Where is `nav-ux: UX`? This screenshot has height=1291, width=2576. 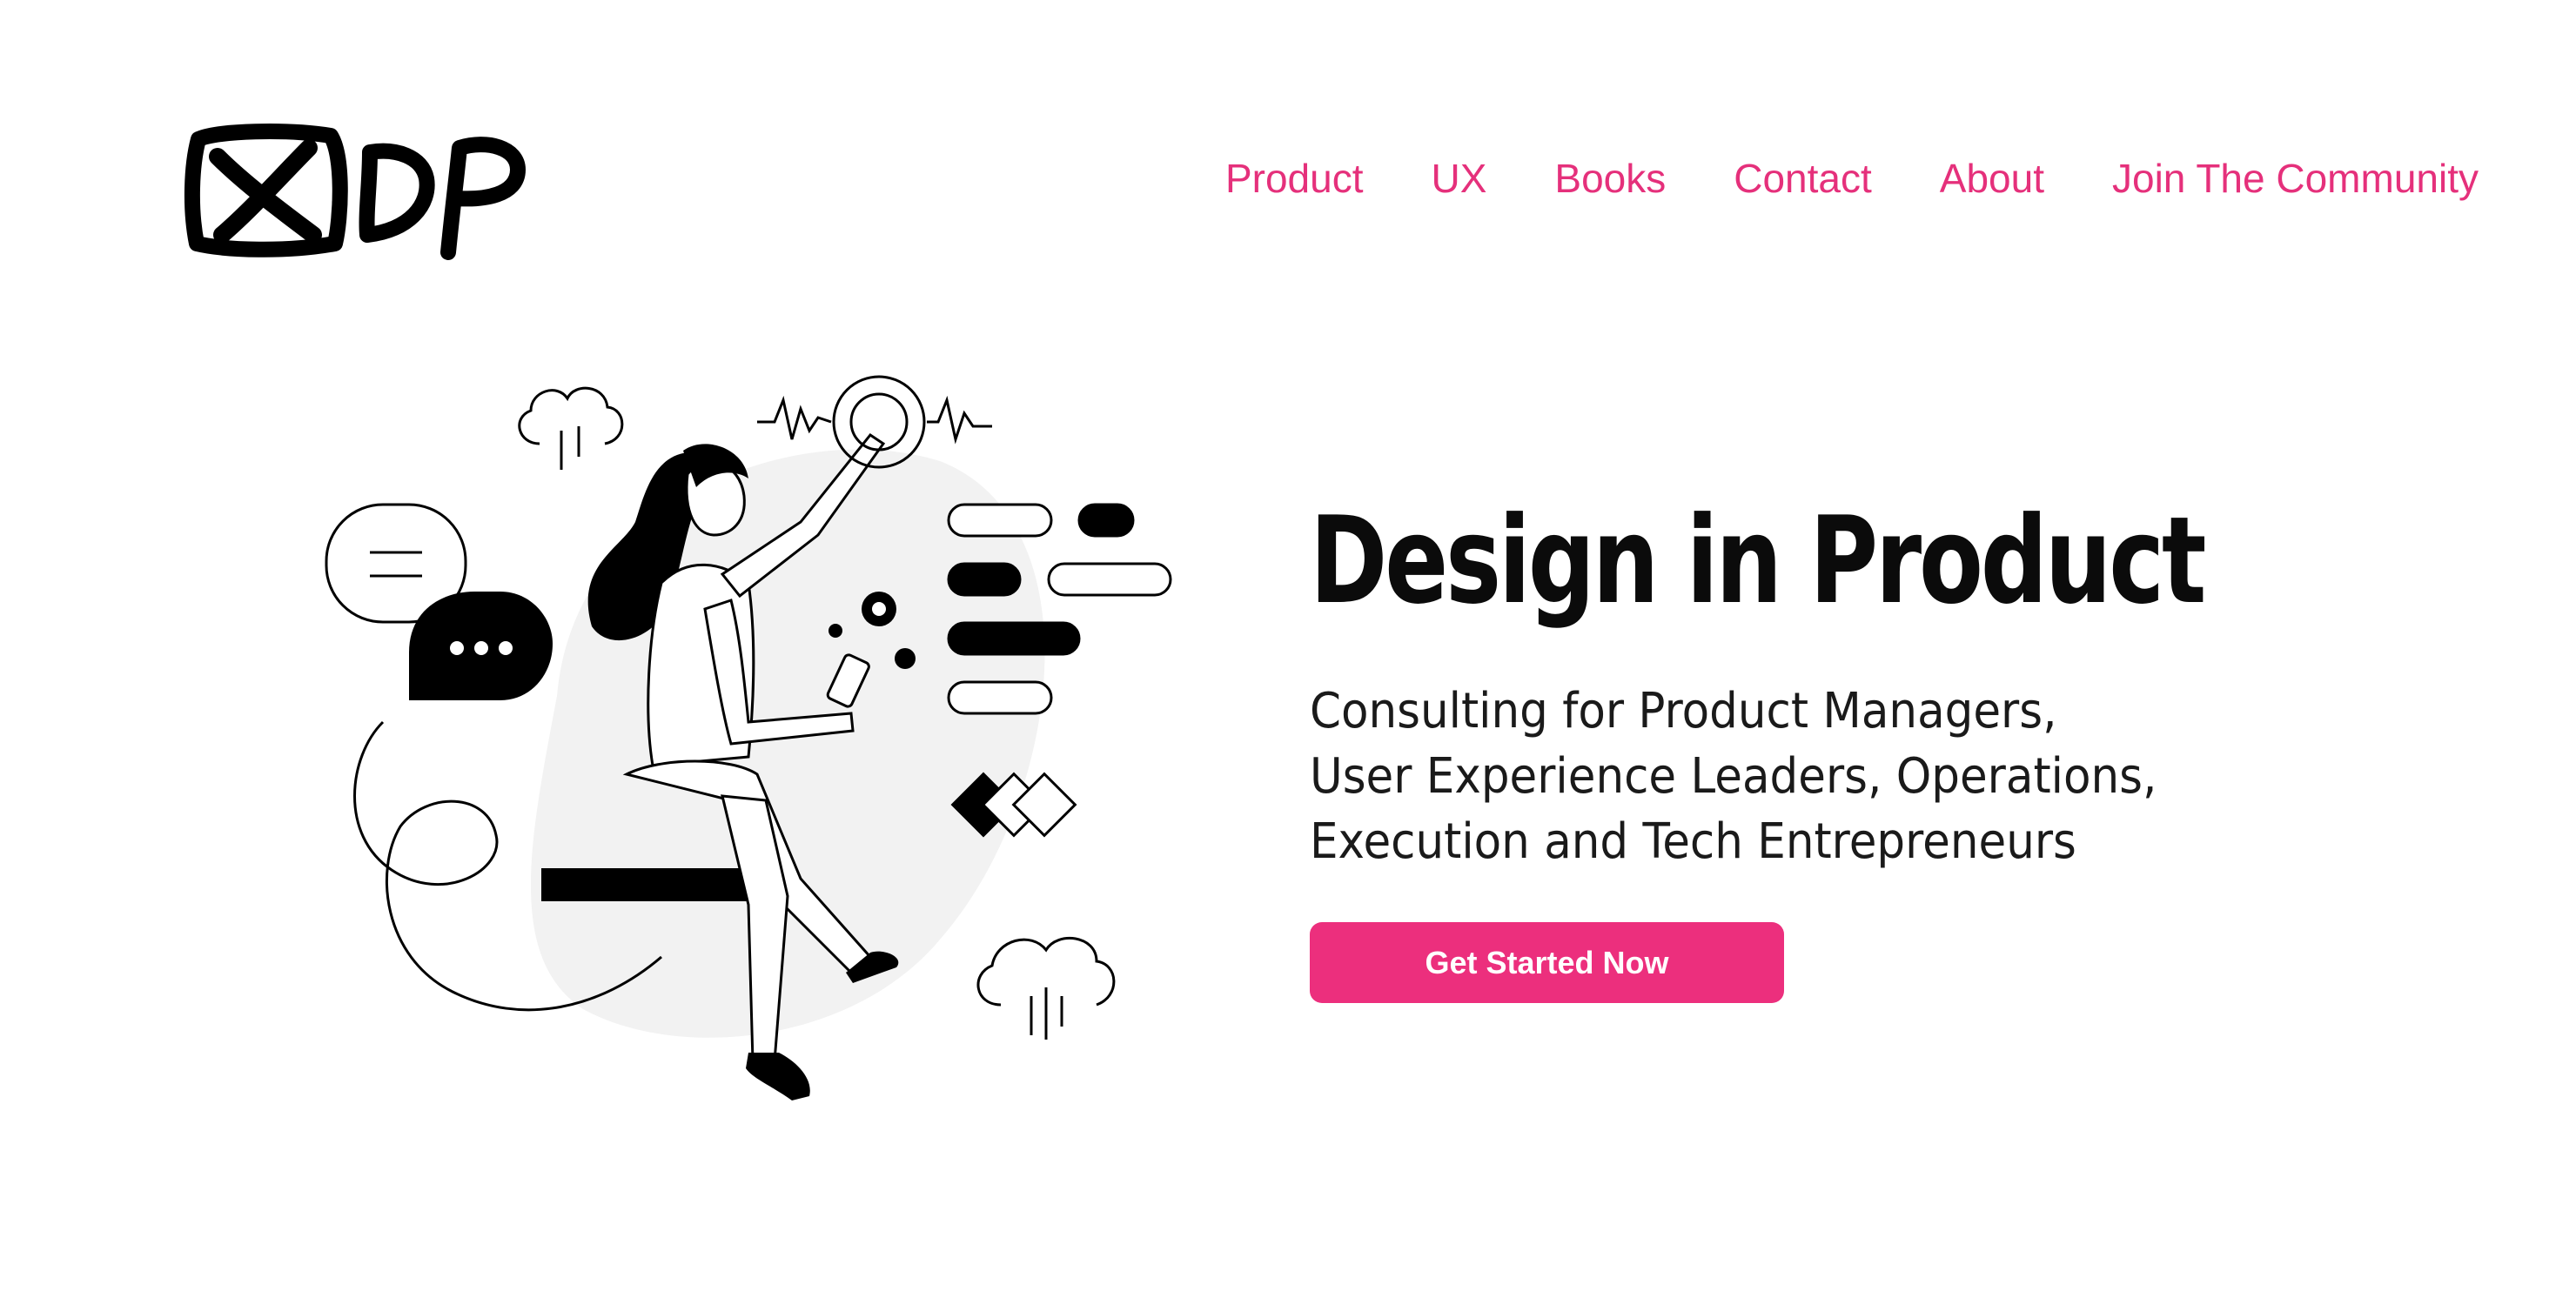
nav-ux: UX is located at coordinates (1458, 178).